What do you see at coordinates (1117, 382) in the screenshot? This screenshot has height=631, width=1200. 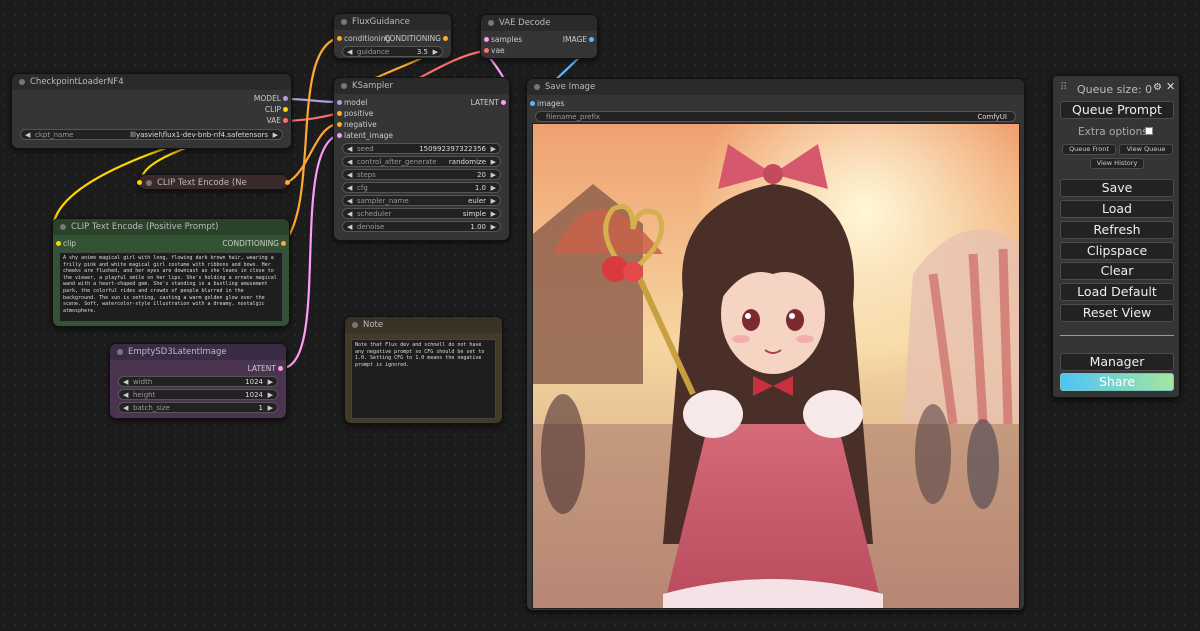 I see `share-button: Share` at bounding box center [1117, 382].